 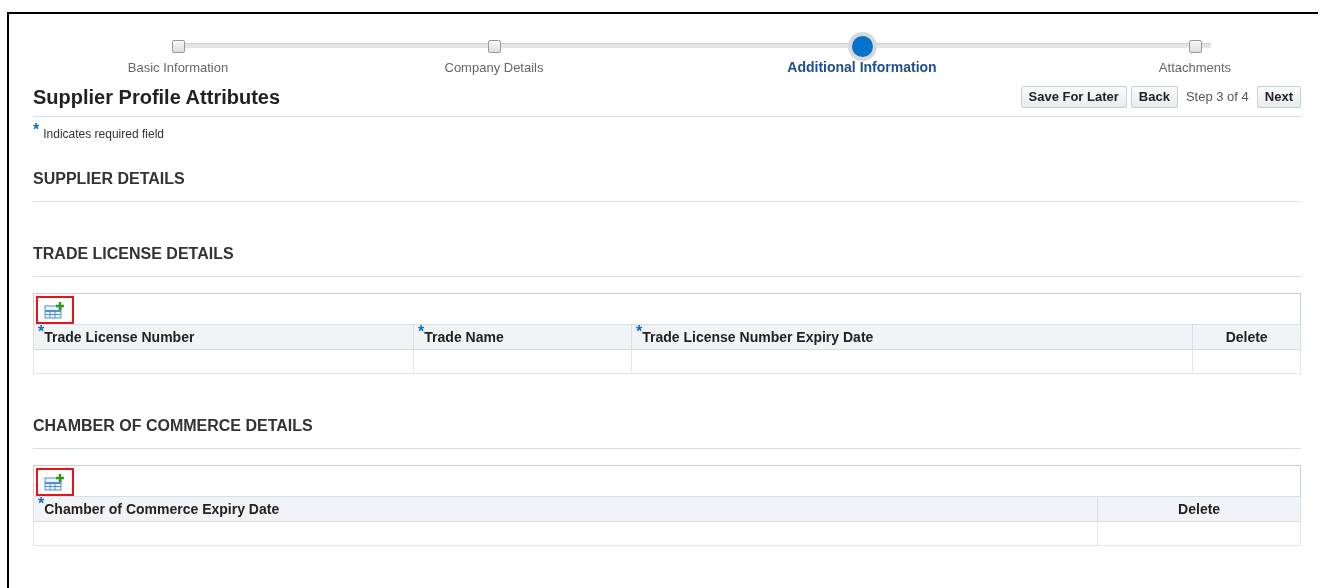 I want to click on action-button: Save For Later, so click(x=1073, y=97).